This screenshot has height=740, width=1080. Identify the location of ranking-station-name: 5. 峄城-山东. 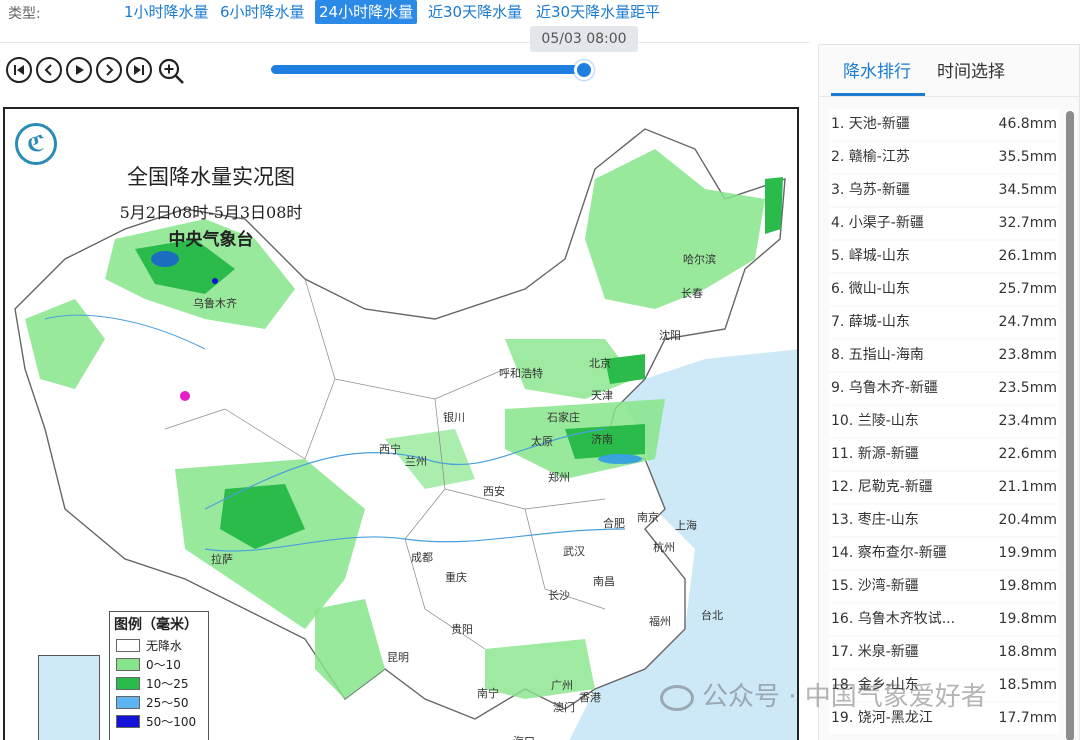
(870, 256).